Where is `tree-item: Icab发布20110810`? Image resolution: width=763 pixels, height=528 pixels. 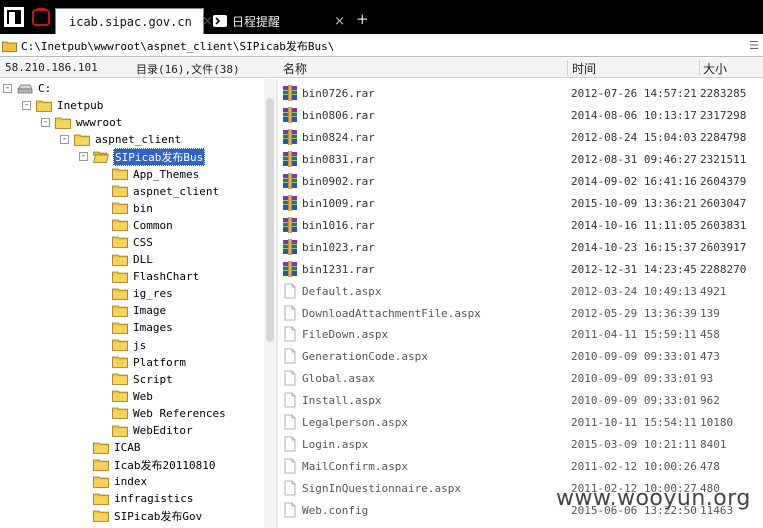 tree-item: Icab发布20110810 is located at coordinates (154, 464).